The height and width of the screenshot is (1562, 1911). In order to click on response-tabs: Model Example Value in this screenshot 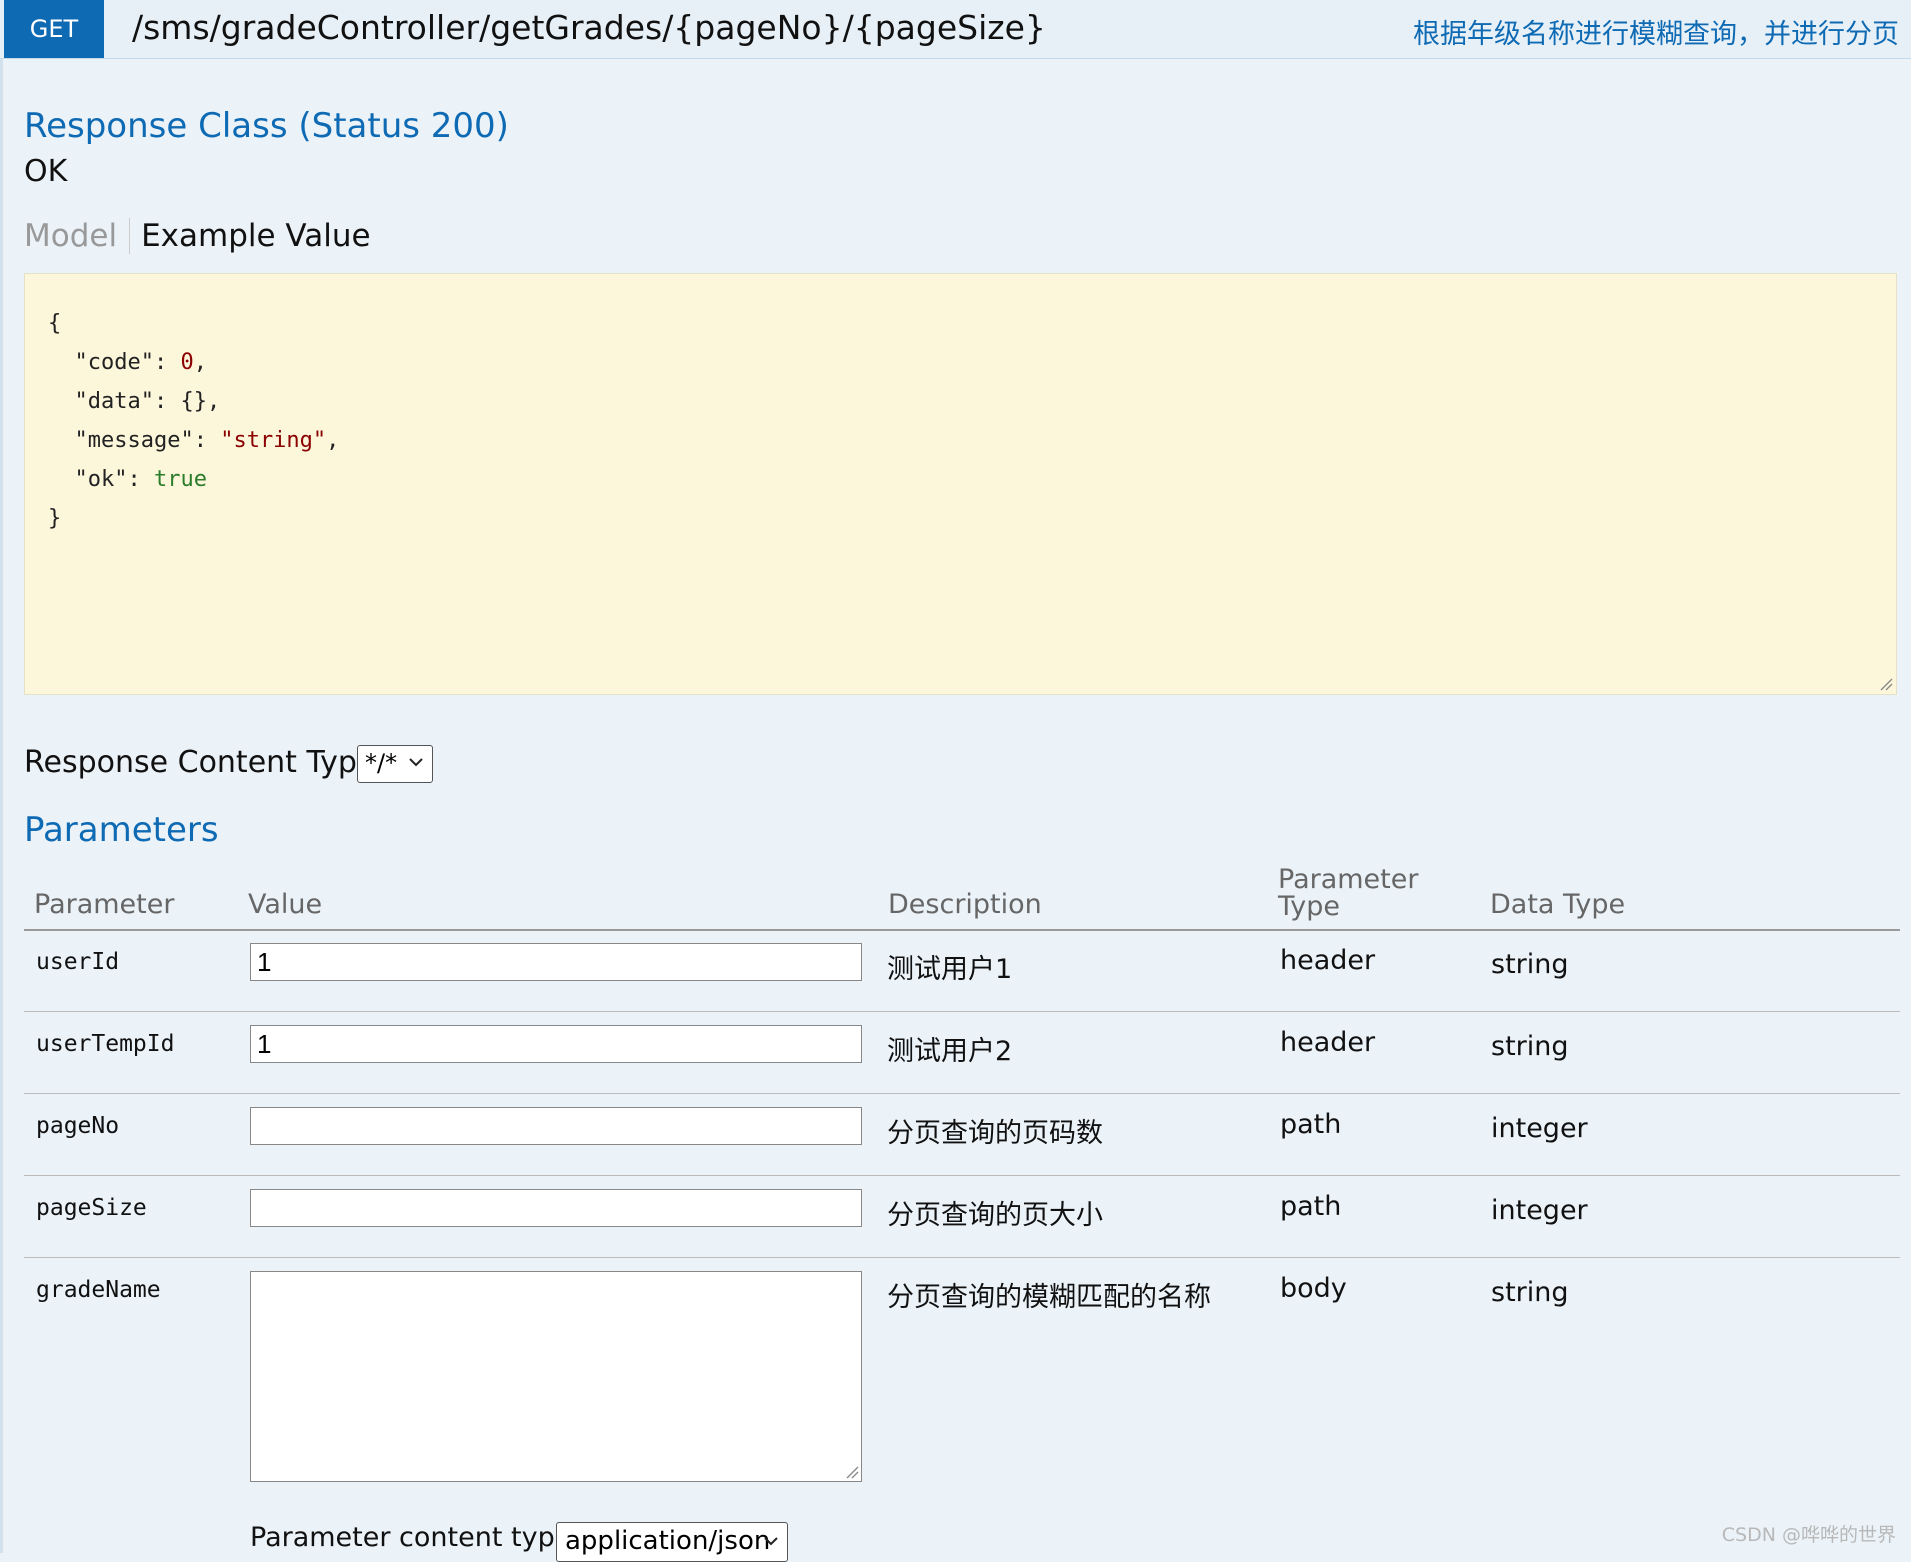, I will do `click(197, 236)`.